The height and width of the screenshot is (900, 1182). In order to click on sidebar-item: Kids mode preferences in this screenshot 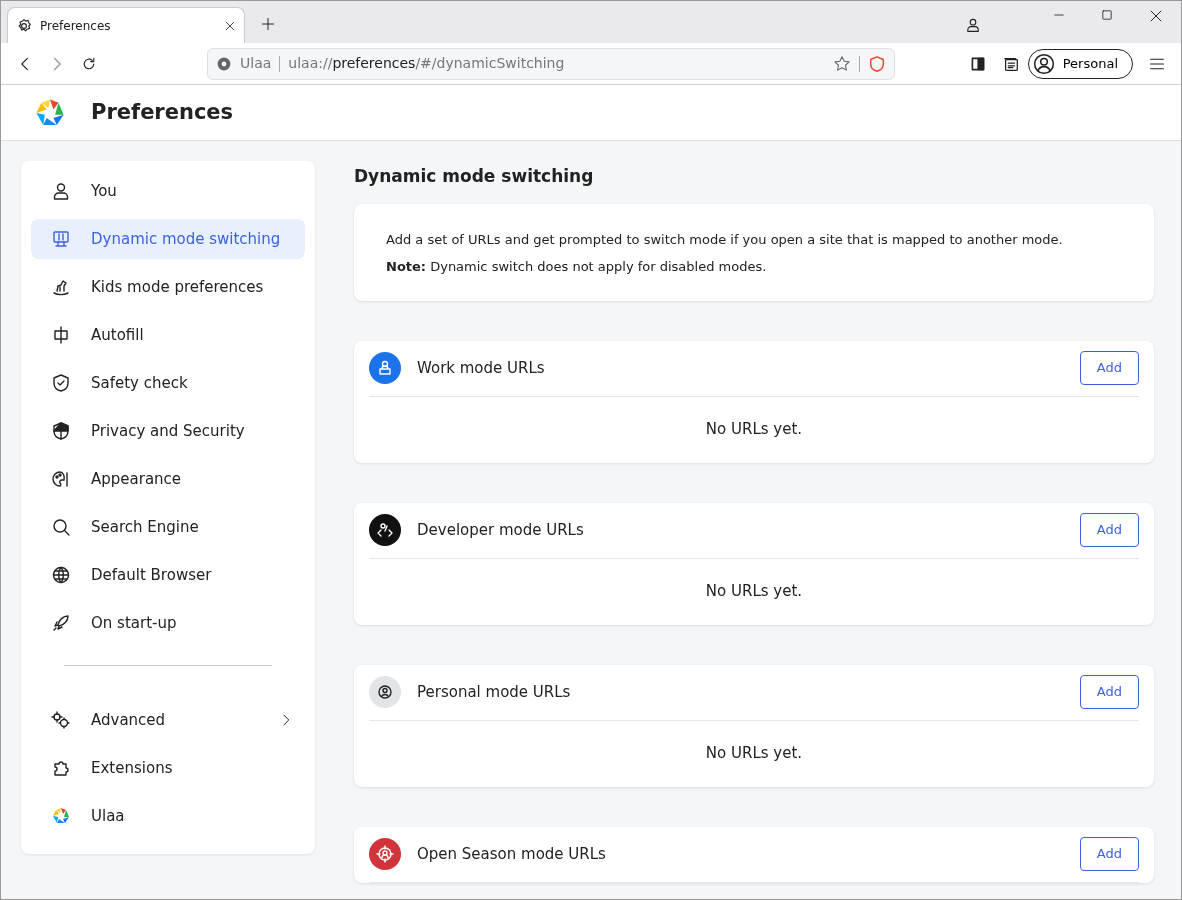, I will do `click(168, 287)`.